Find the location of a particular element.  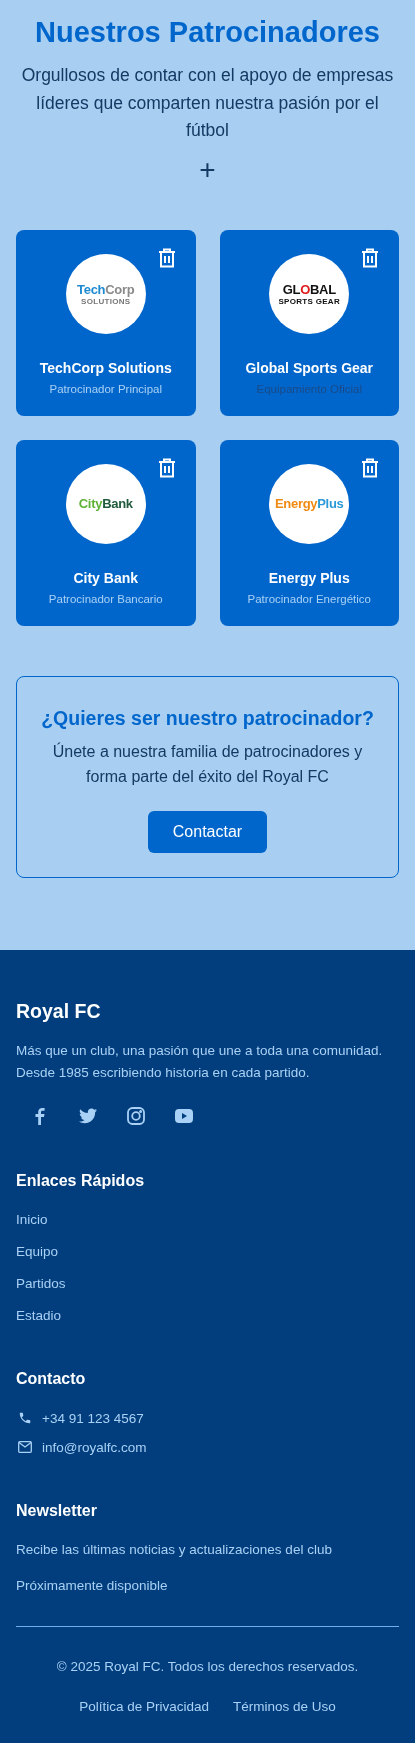

sponsor-name: Energy Plus is located at coordinates (309, 577).